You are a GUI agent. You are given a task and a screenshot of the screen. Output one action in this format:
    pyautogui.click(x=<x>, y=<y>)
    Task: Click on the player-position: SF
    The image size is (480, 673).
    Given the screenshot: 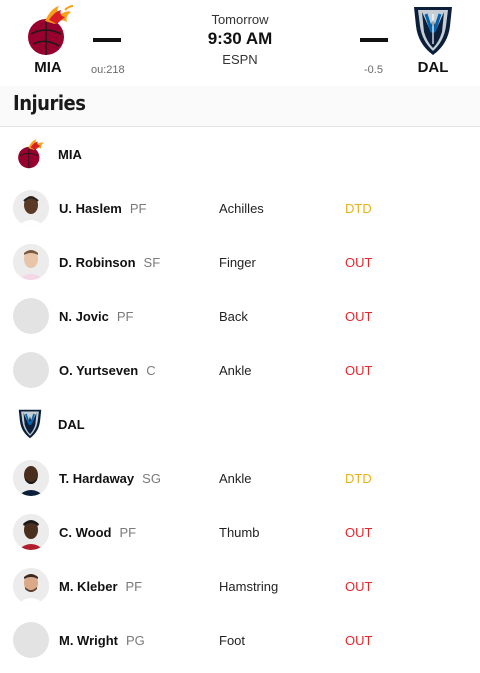 What is the action you would take?
    pyautogui.click(x=152, y=262)
    